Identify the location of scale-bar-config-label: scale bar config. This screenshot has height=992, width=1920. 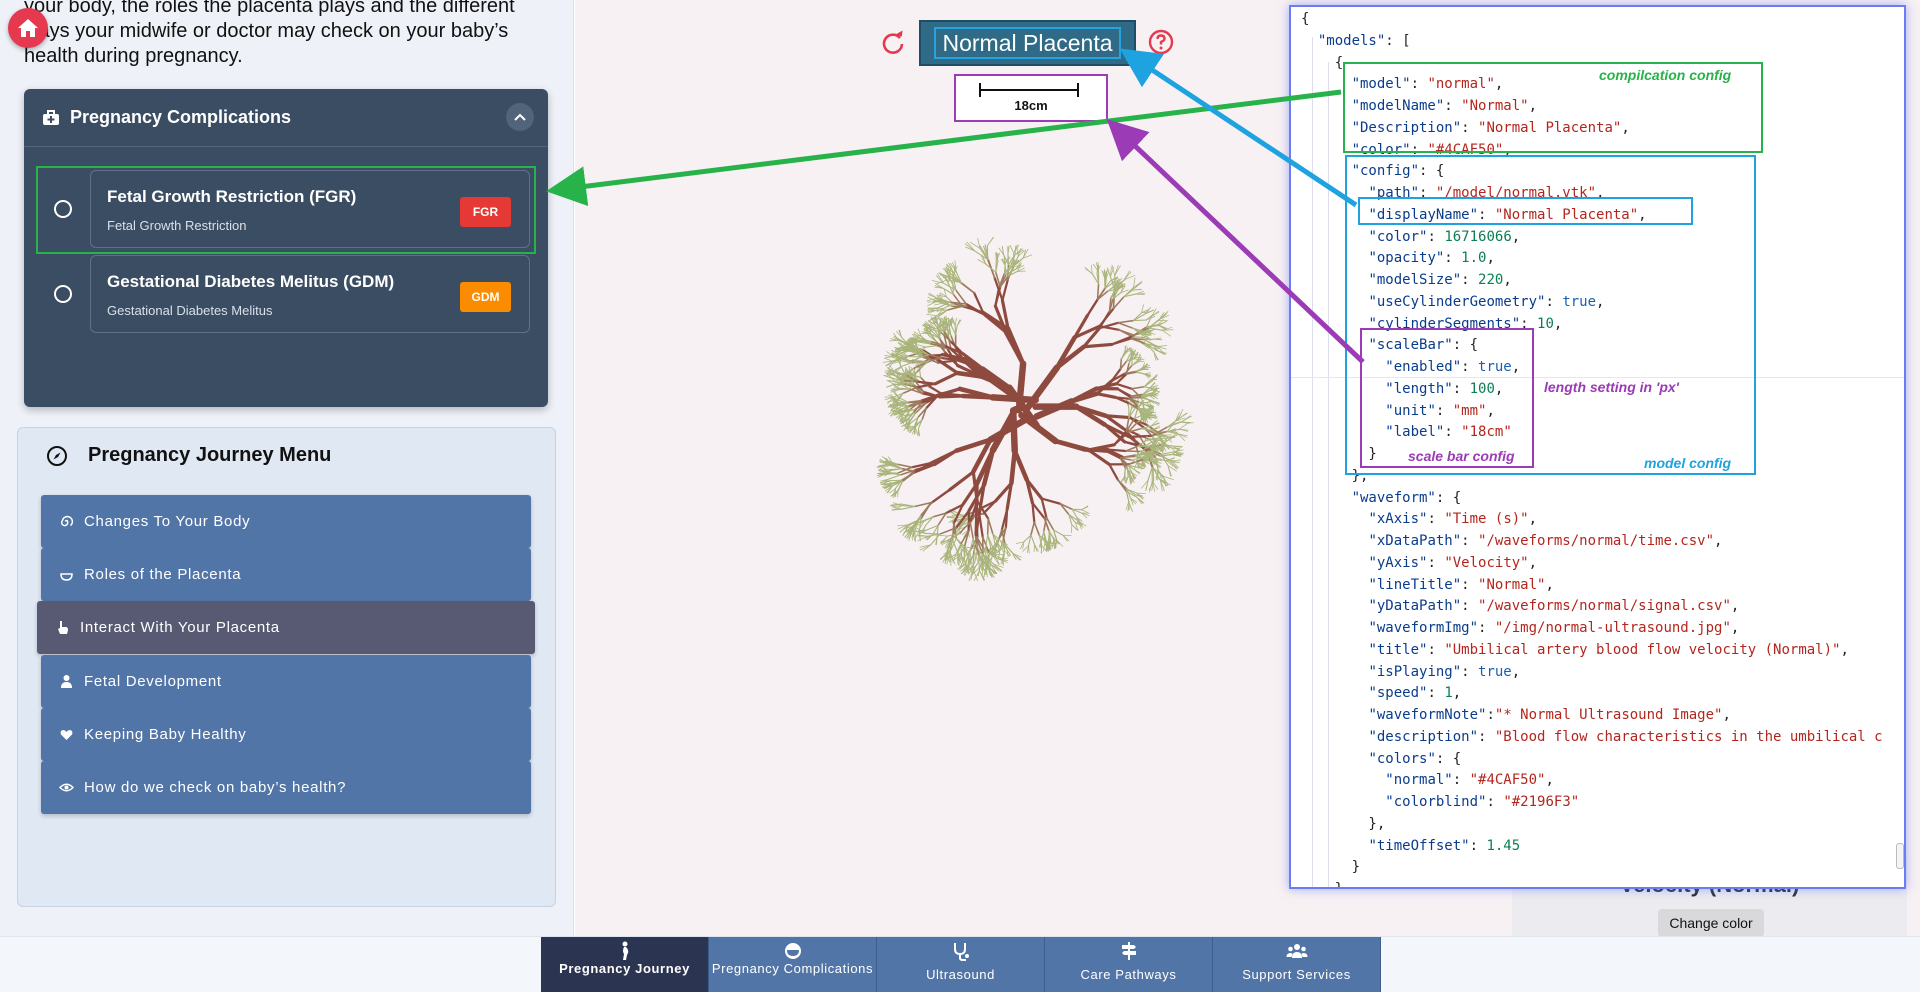
(1461, 456).